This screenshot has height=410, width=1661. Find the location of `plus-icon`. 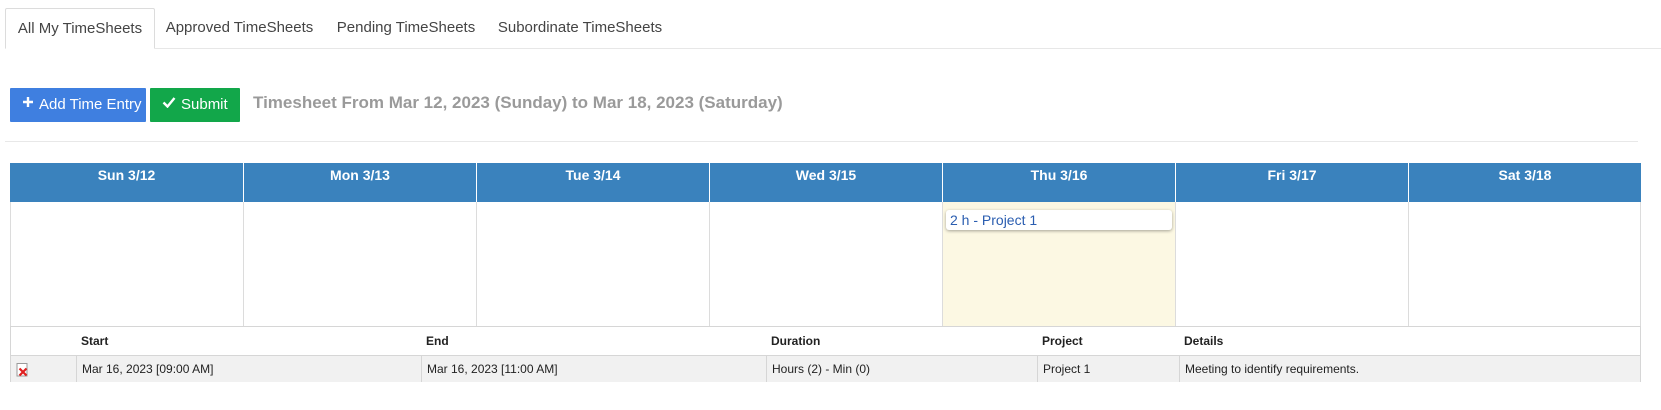

plus-icon is located at coordinates (28, 104).